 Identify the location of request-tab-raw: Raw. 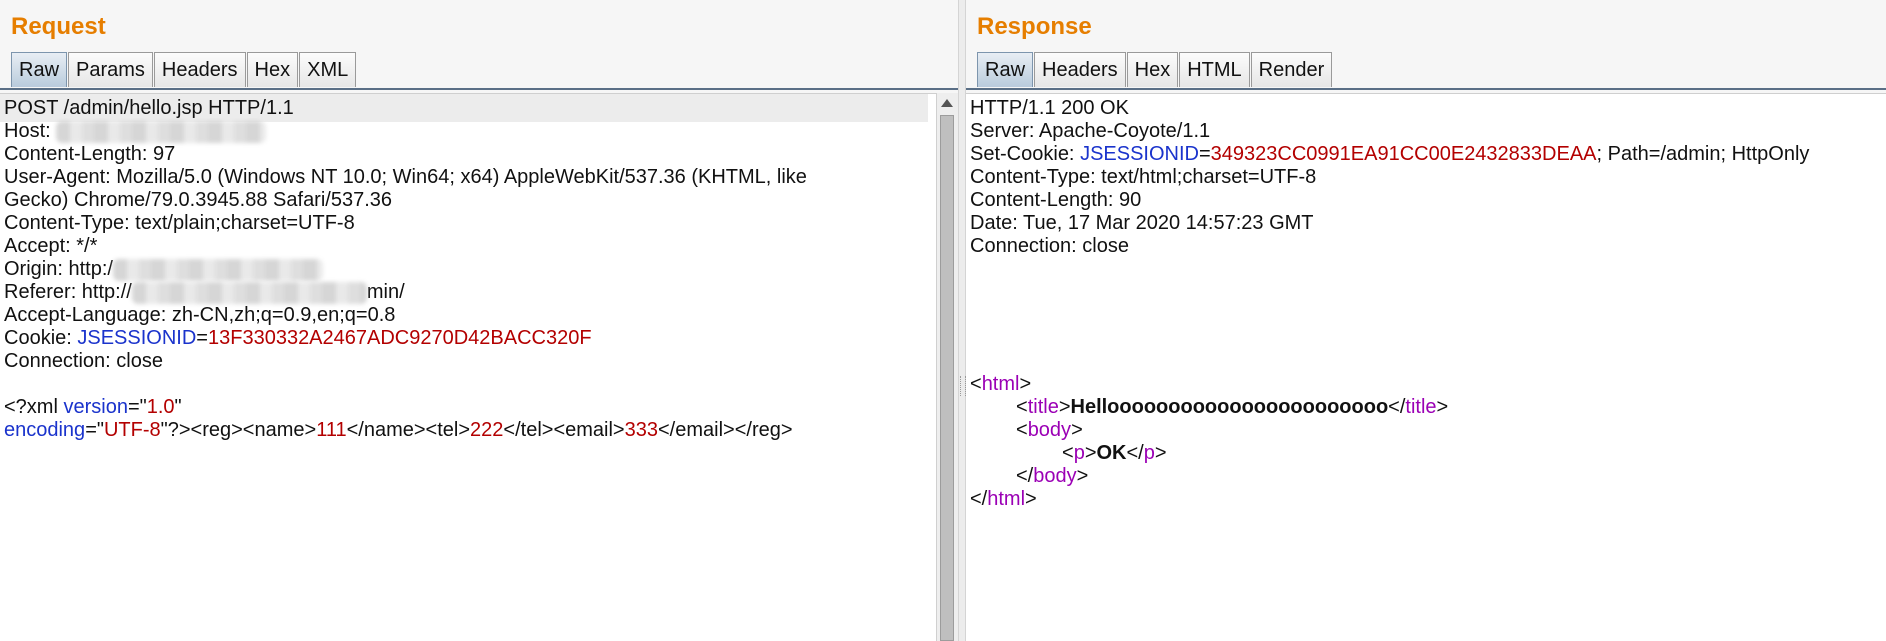
(39, 69).